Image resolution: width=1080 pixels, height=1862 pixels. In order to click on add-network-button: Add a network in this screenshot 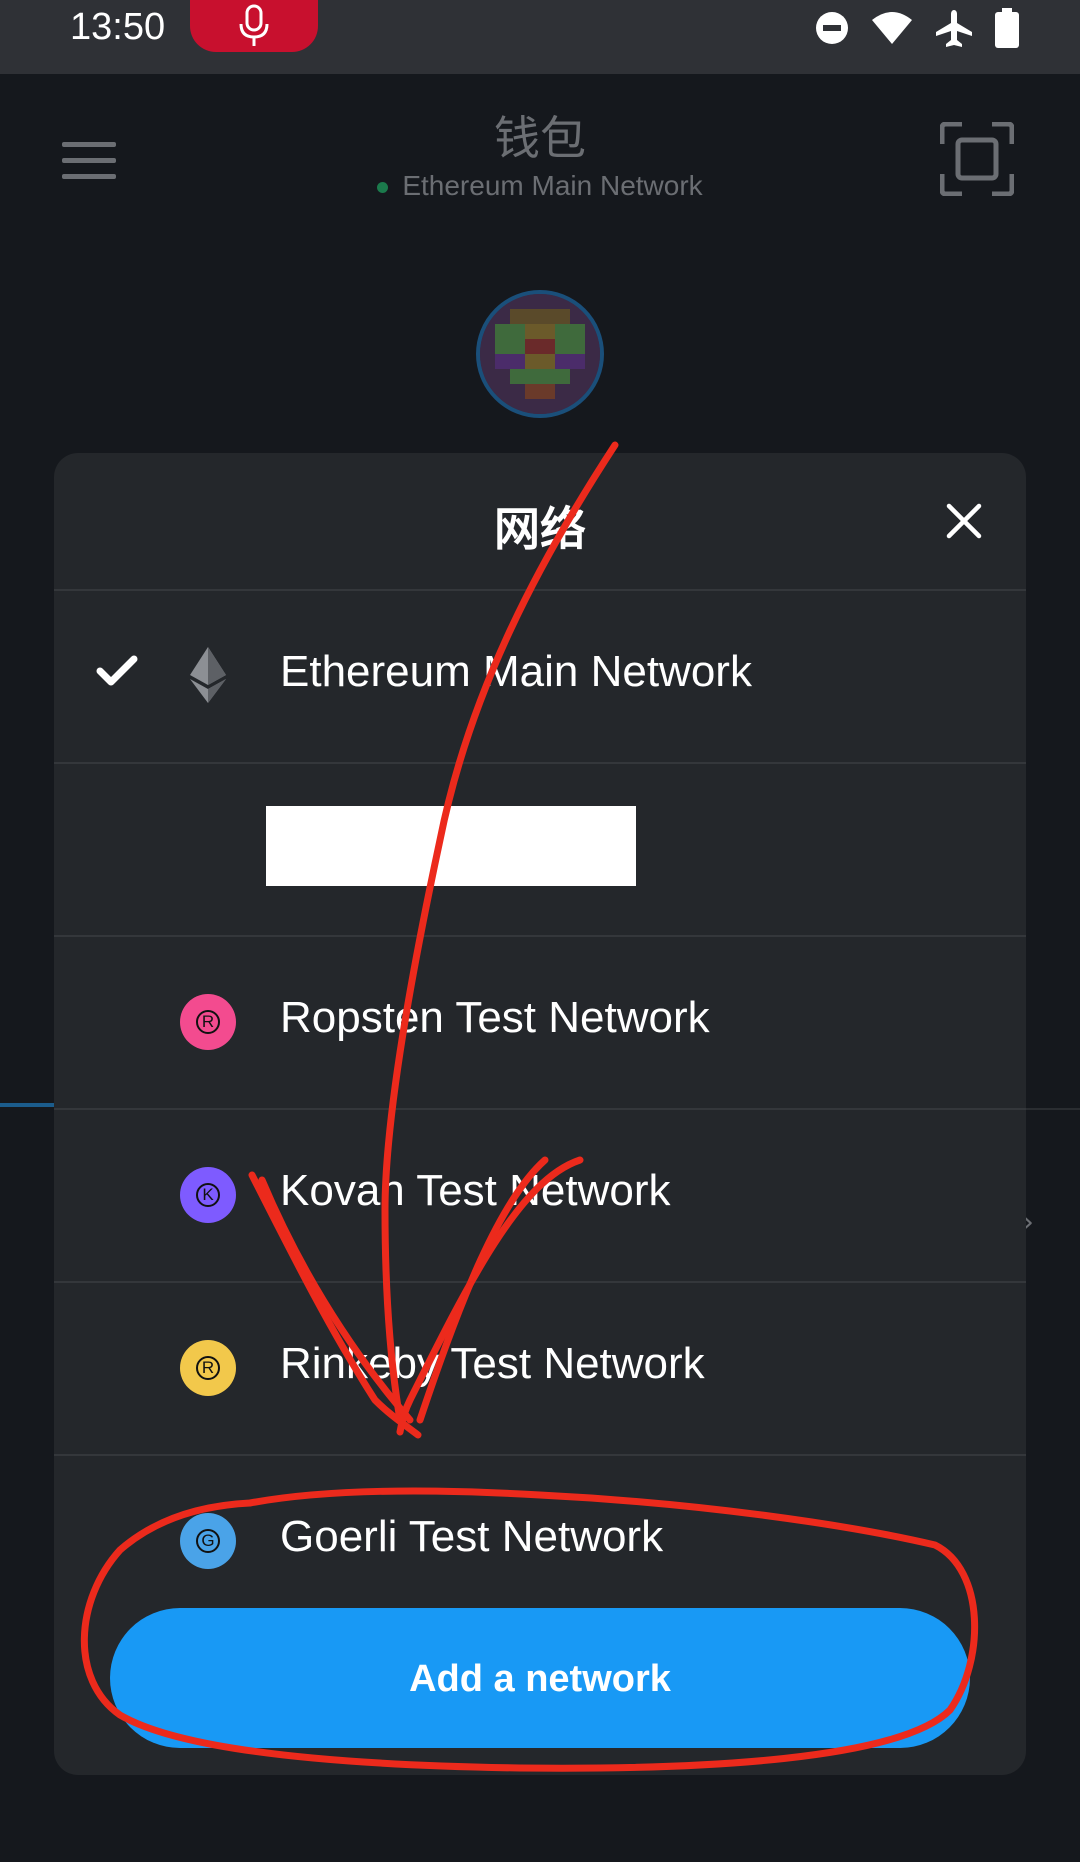, I will do `click(540, 1678)`.